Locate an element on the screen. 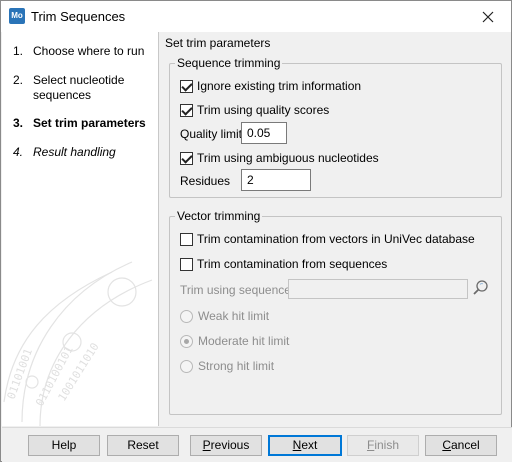 The width and height of the screenshot is (512, 462). help-button: Help is located at coordinates (64, 445).